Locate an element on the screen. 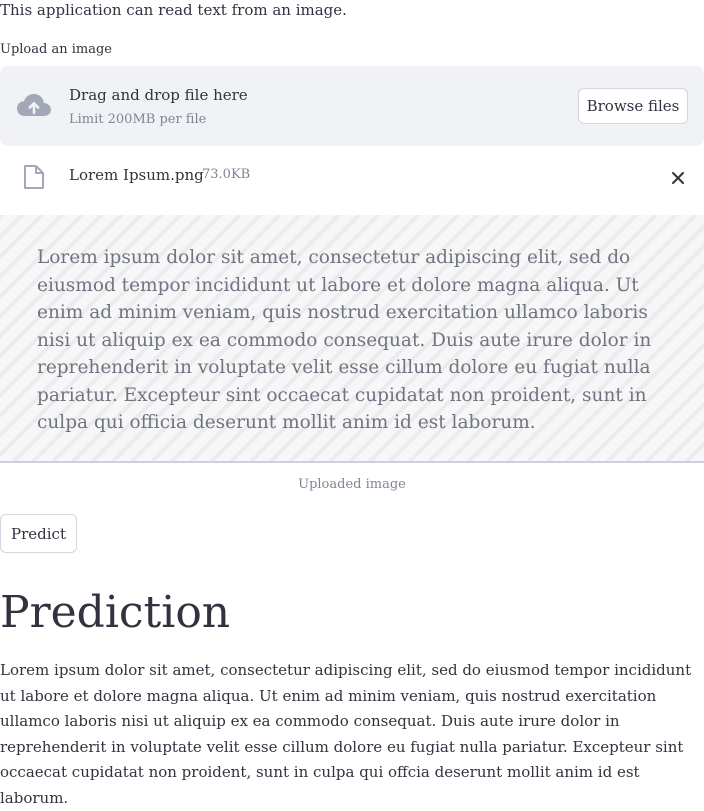 This screenshot has width=704, height=811. image-caption: Uploaded image is located at coordinates (352, 484).